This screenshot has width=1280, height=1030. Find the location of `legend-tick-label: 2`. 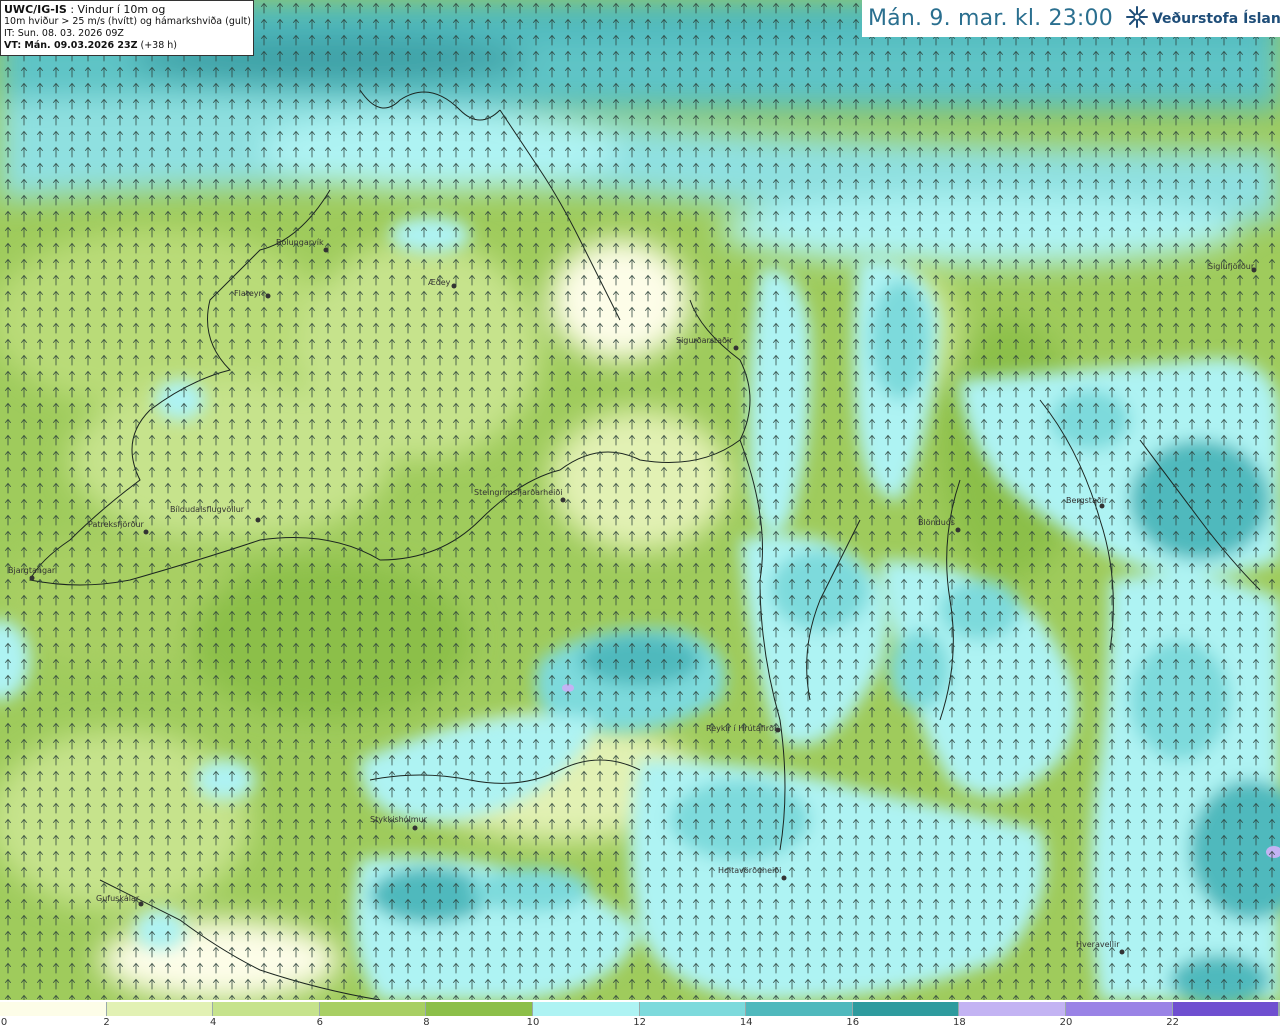

legend-tick-label: 2 is located at coordinates (106, 1022).